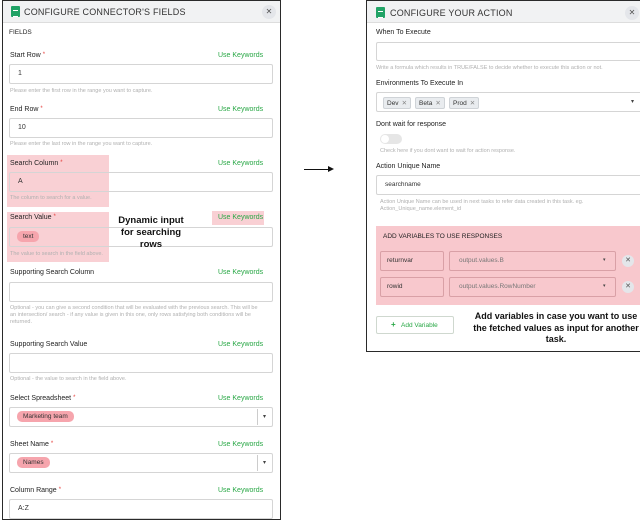 The width and height of the screenshot is (640, 520). What do you see at coordinates (45, 416) in the screenshot?
I see `select-spreadsheet-chip: Marketing team` at bounding box center [45, 416].